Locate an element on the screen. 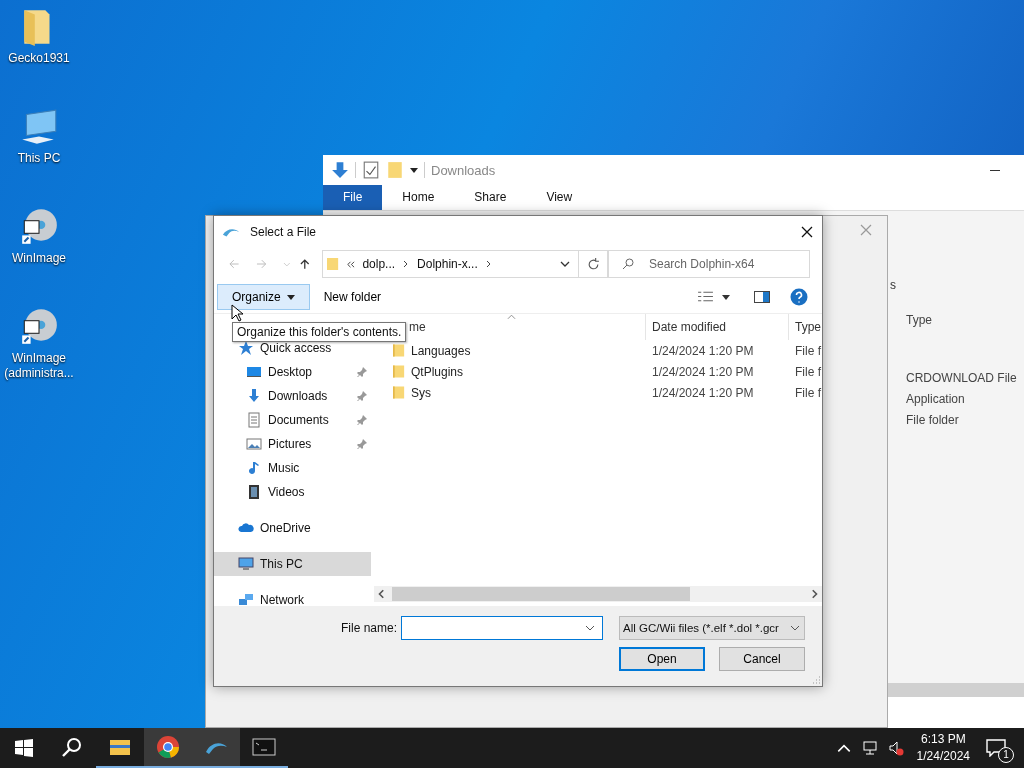 The width and height of the screenshot is (1024, 768). file-row: Sys 1/24/2024 1:20 PM File f is located at coordinates (601, 392).